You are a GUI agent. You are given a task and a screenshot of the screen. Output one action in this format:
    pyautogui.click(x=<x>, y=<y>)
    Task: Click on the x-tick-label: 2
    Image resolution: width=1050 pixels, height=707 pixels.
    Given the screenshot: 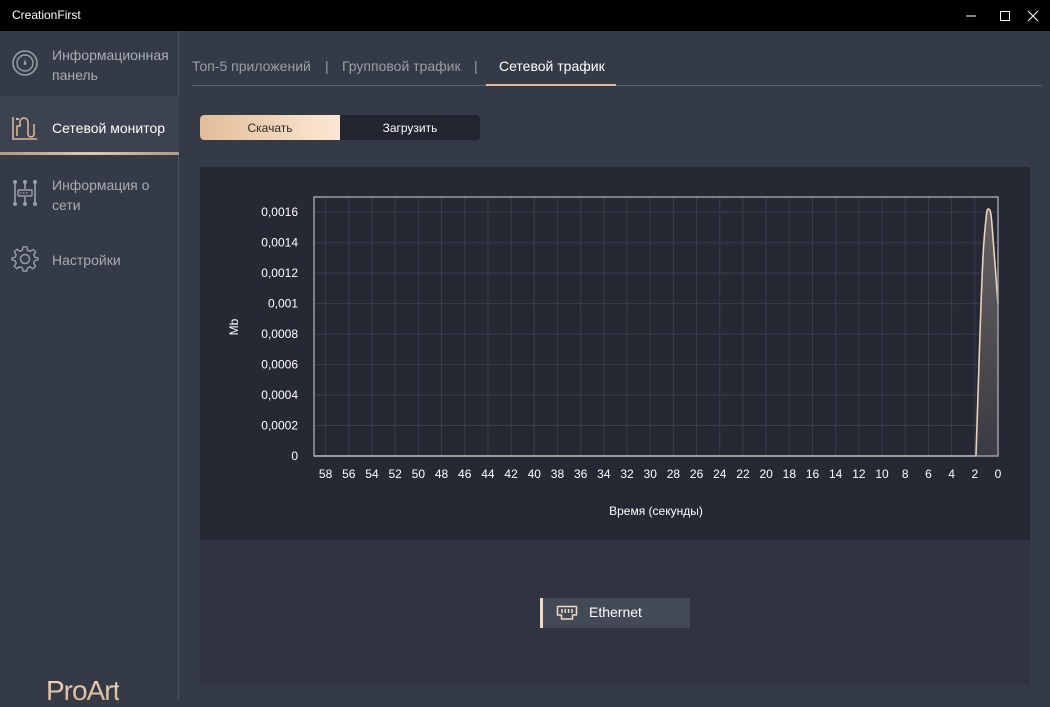 What is the action you would take?
    pyautogui.click(x=974, y=474)
    